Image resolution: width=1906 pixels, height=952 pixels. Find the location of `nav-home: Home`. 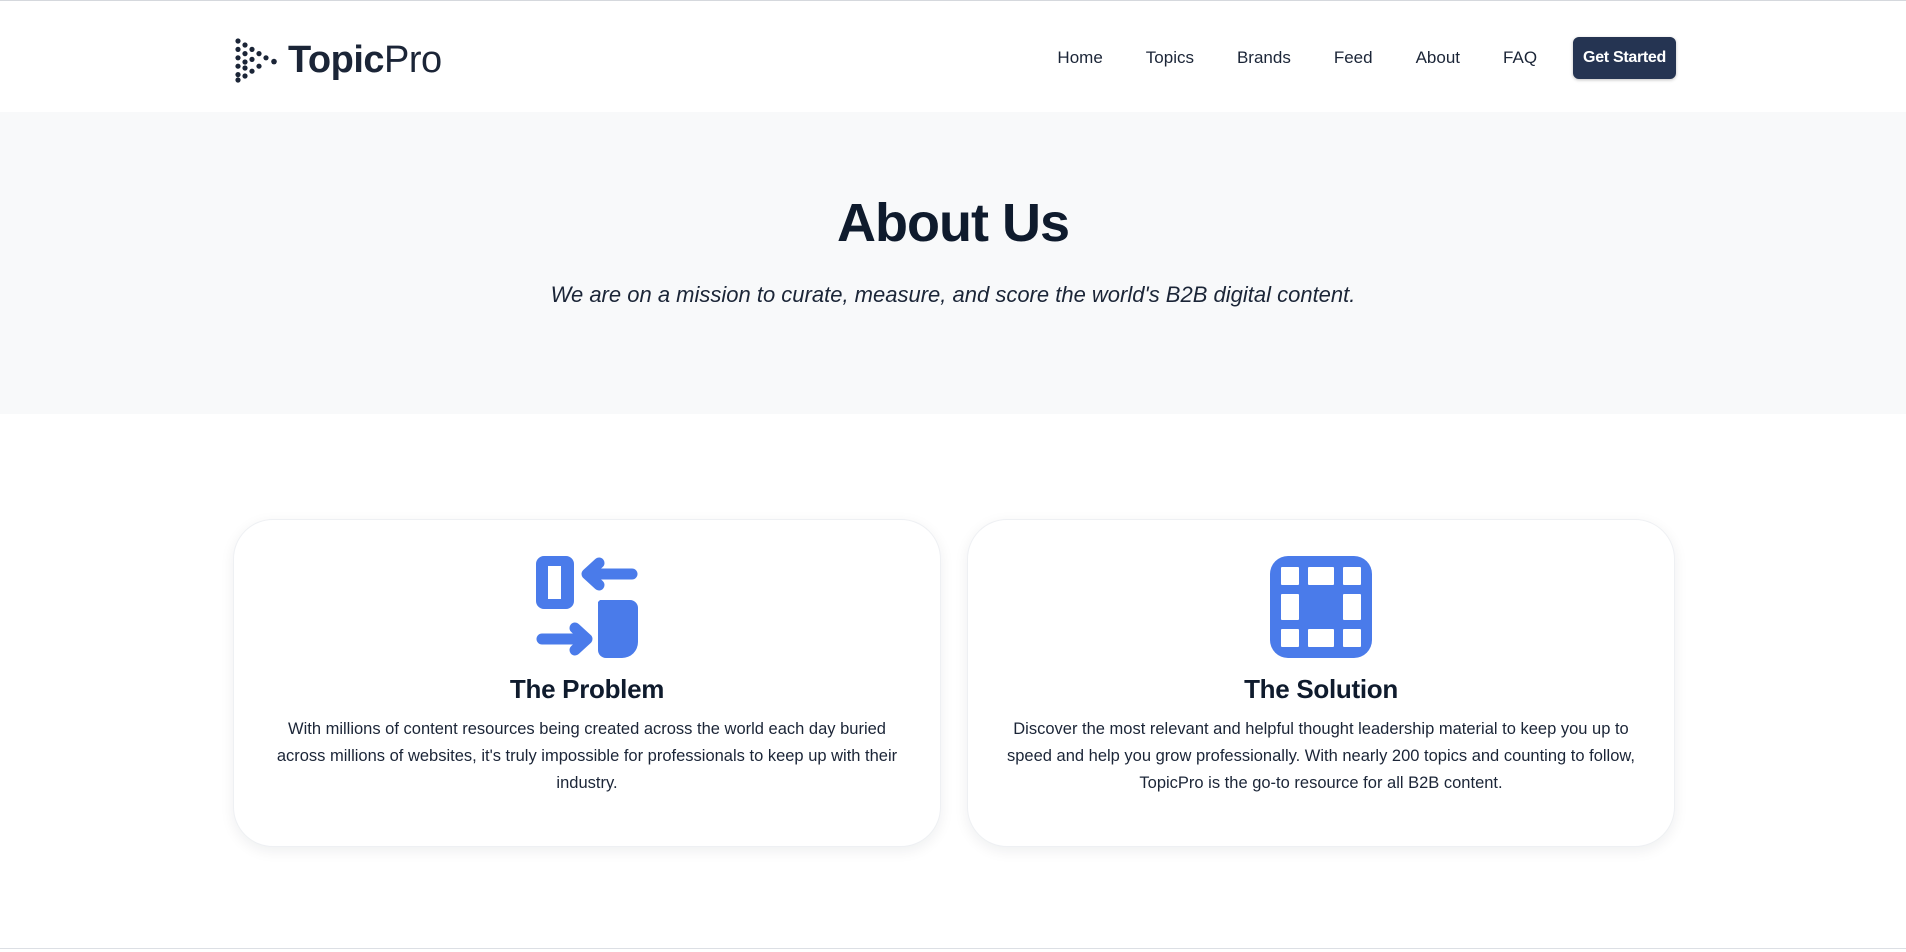

nav-home: Home is located at coordinates (1079, 58).